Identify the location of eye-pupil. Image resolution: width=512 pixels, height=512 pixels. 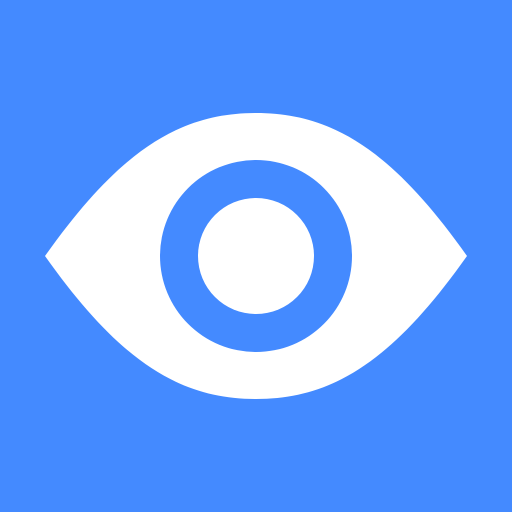
(256, 256).